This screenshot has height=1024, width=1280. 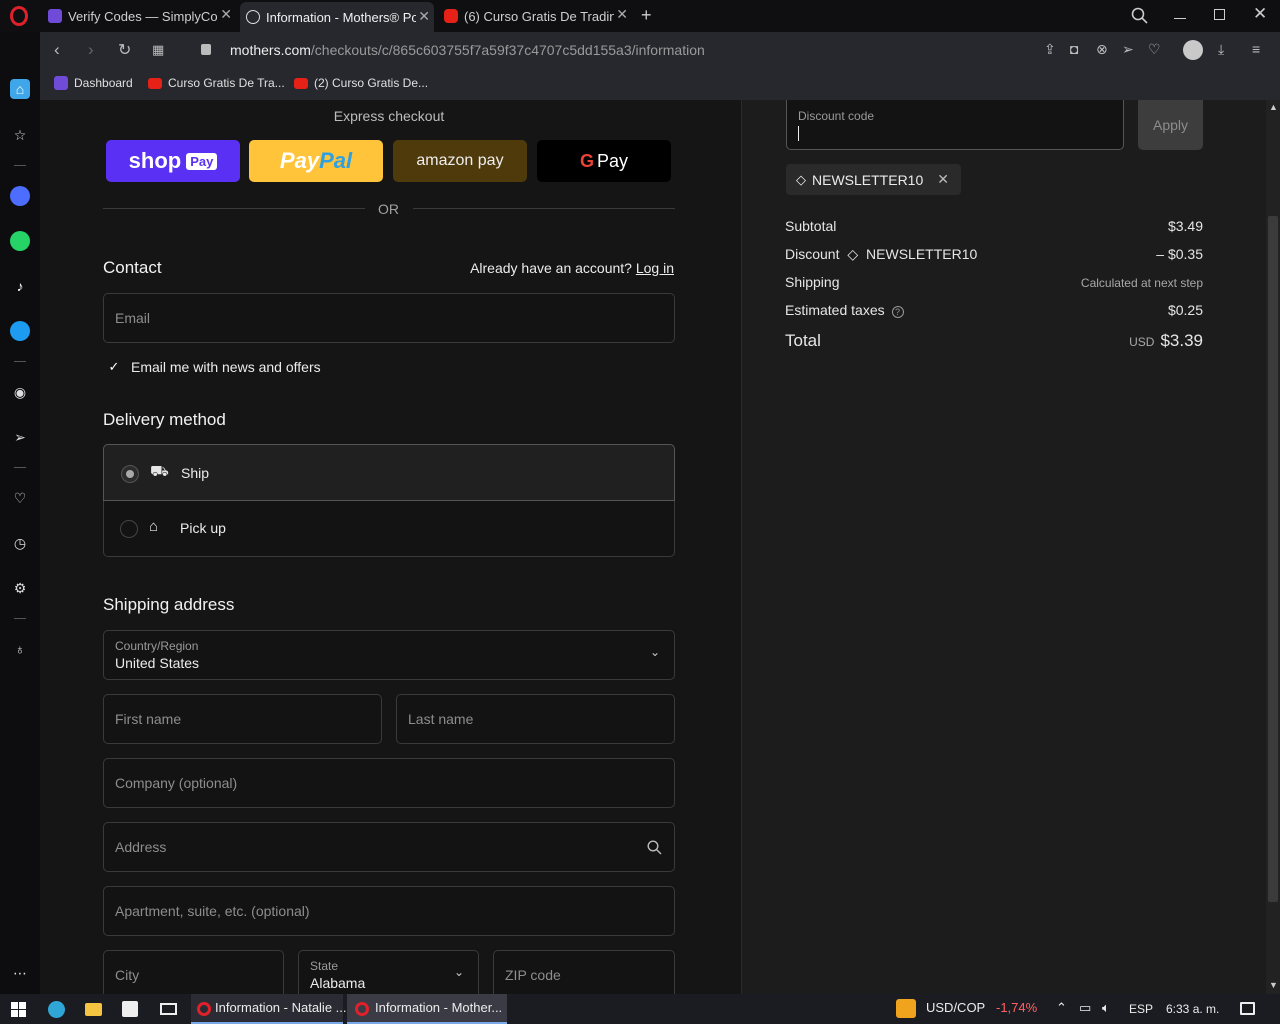 What do you see at coordinates (234, 208) in the screenshot?
I see `divider-left` at bounding box center [234, 208].